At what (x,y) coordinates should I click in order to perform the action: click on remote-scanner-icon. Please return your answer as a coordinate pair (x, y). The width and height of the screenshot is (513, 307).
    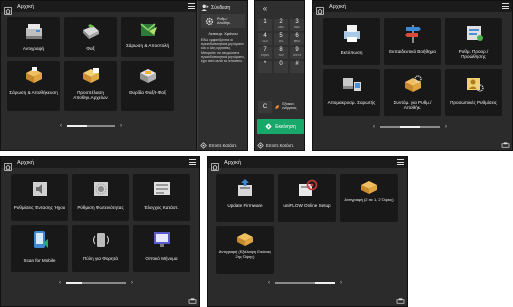
    Looking at the image, I should click on (351, 84).